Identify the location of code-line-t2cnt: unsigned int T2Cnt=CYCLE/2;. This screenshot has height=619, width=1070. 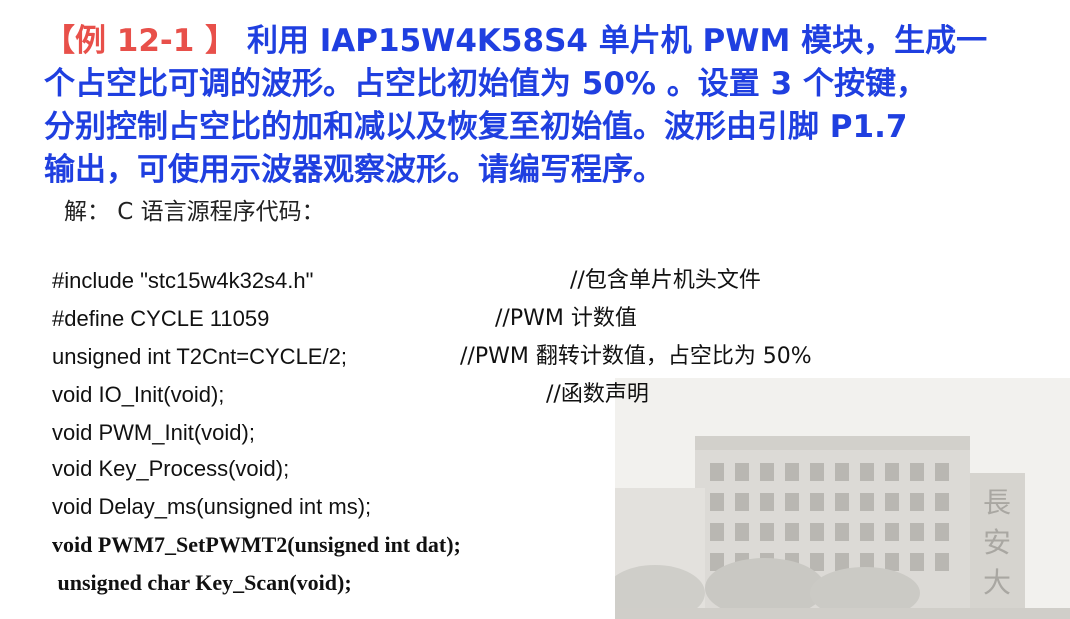
(199, 356).